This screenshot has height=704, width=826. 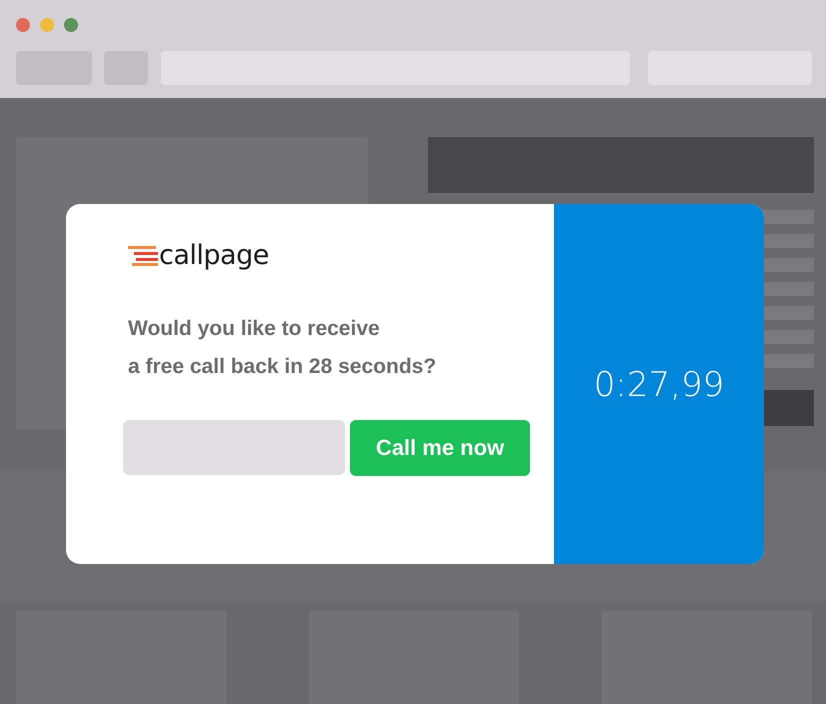 What do you see at coordinates (234, 447) in the screenshot?
I see `phone-field` at bounding box center [234, 447].